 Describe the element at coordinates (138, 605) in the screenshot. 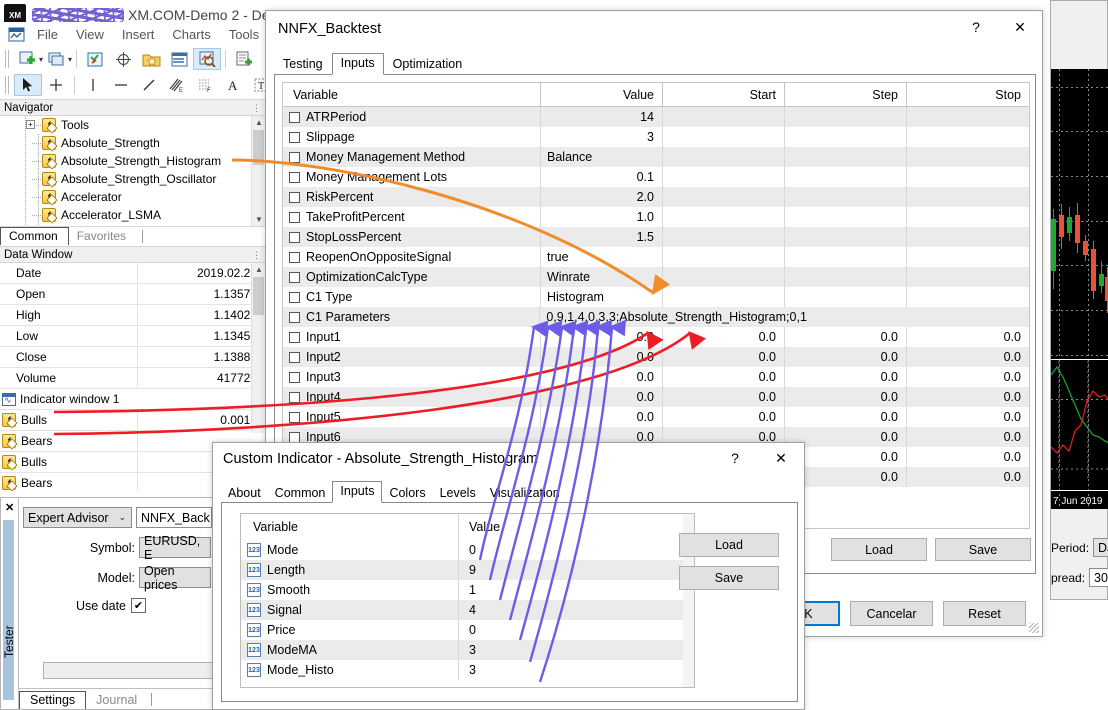

I see `use-date-checkbox: ✔` at that location.